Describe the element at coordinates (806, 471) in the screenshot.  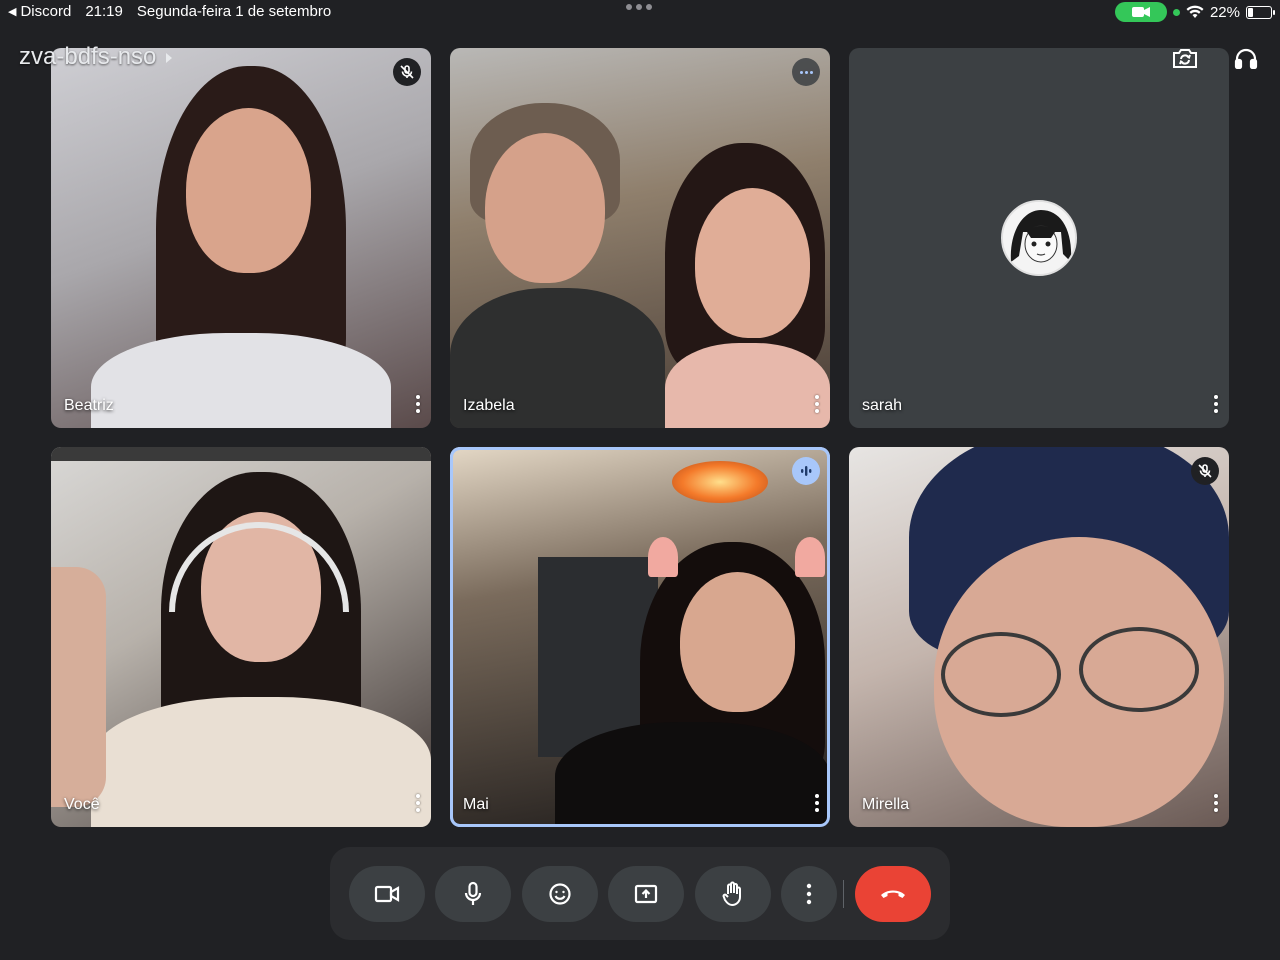
I see `speaking-indicator-icon` at that location.